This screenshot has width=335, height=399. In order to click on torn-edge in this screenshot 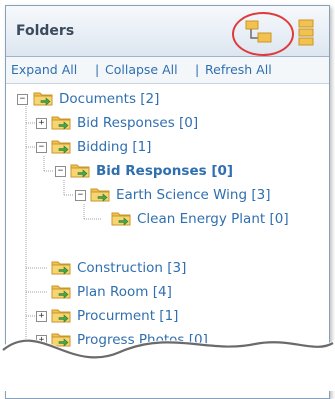, I will do `click(167, 364)`.